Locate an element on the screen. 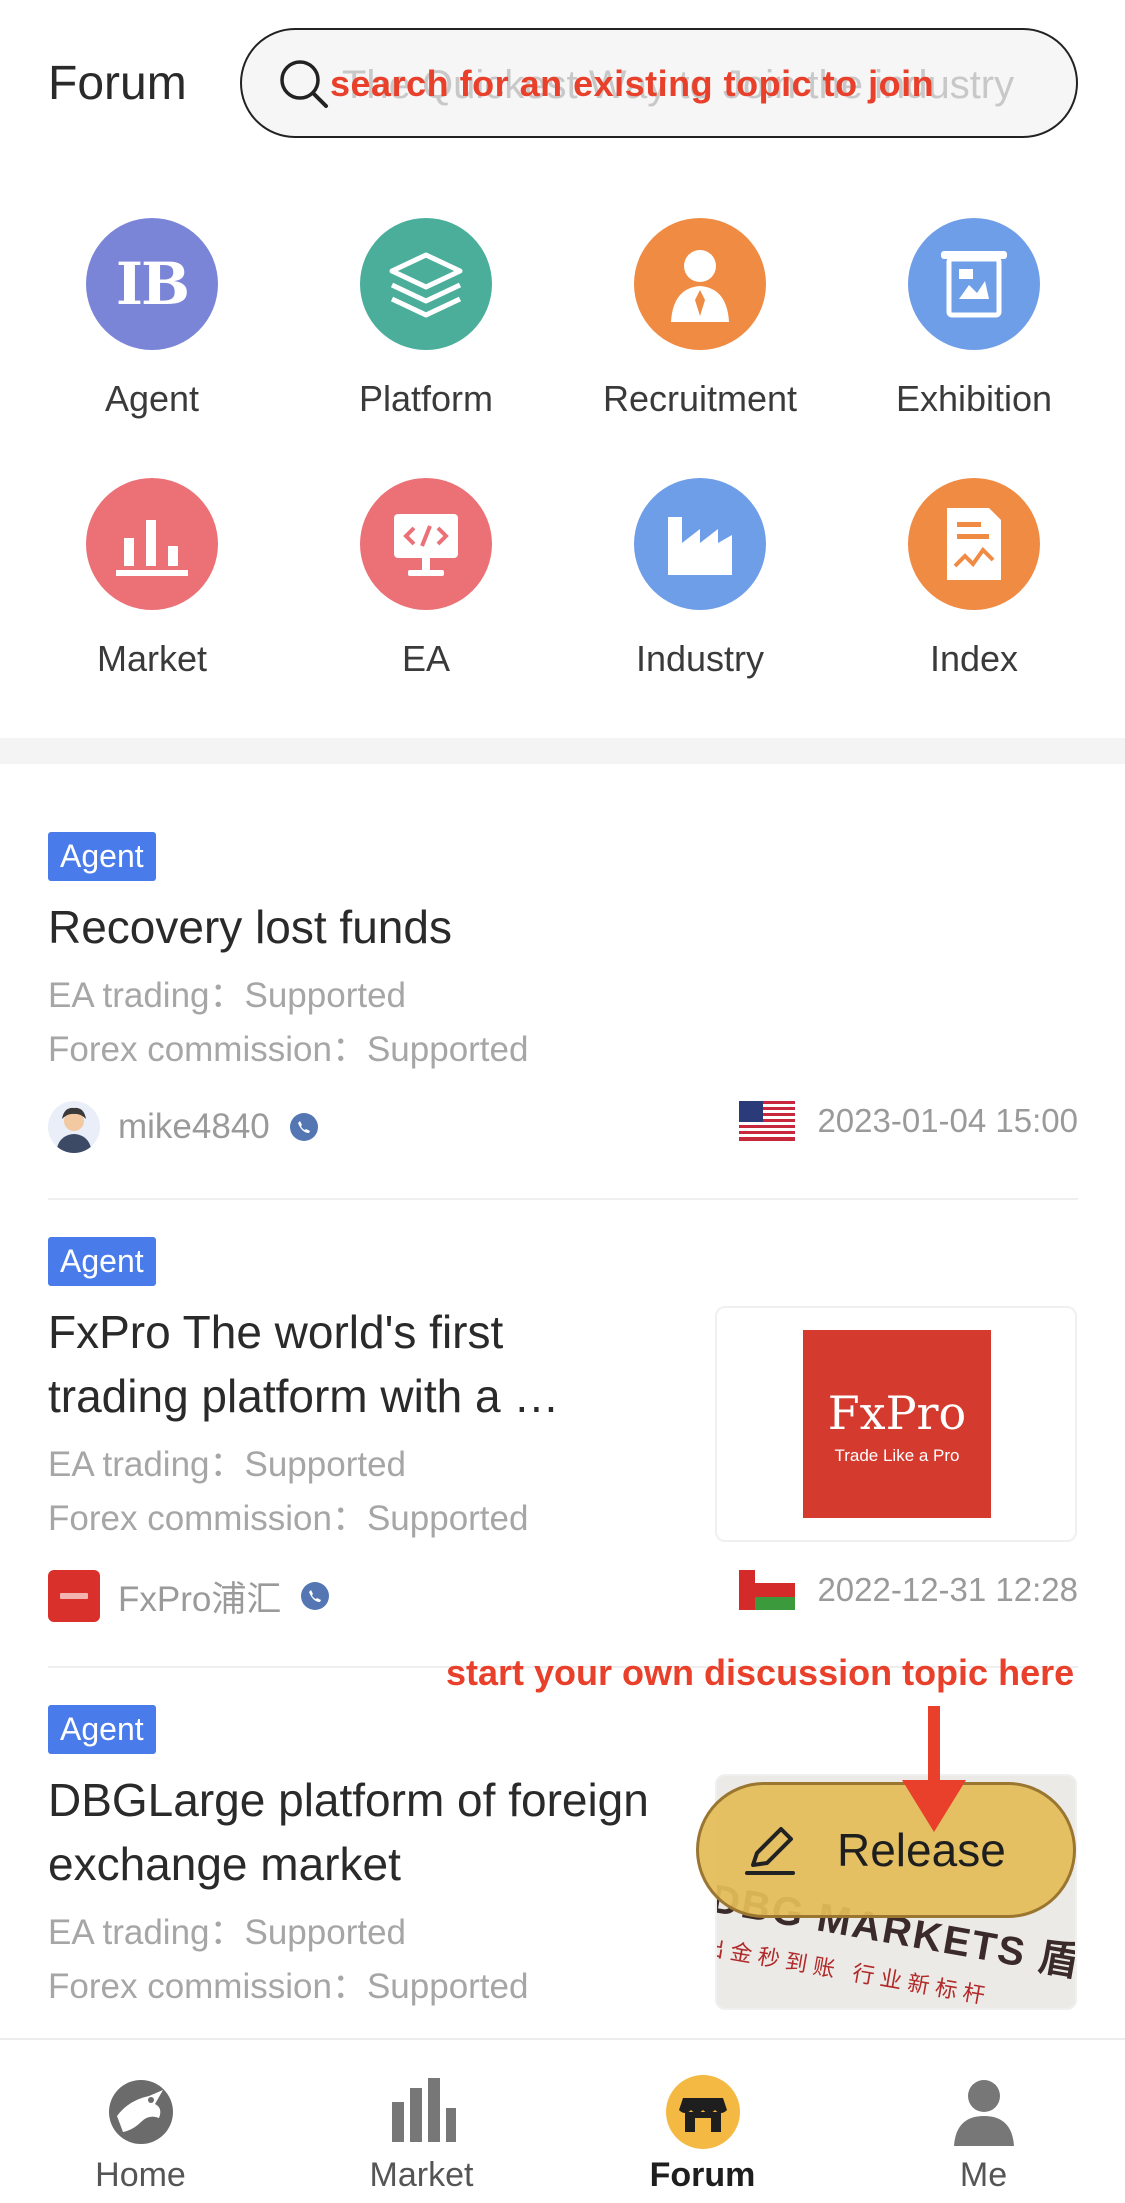 The height and width of the screenshot is (2203, 1125). category-platform: Platform is located at coordinates (426, 319).